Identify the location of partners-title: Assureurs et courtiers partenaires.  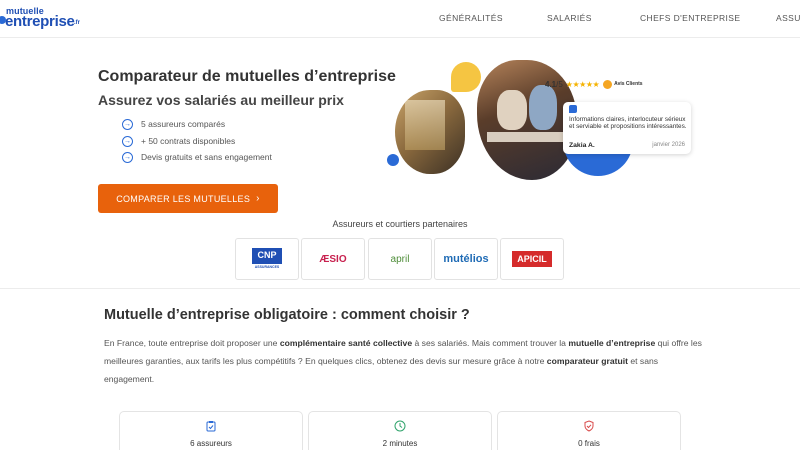
(400, 224).